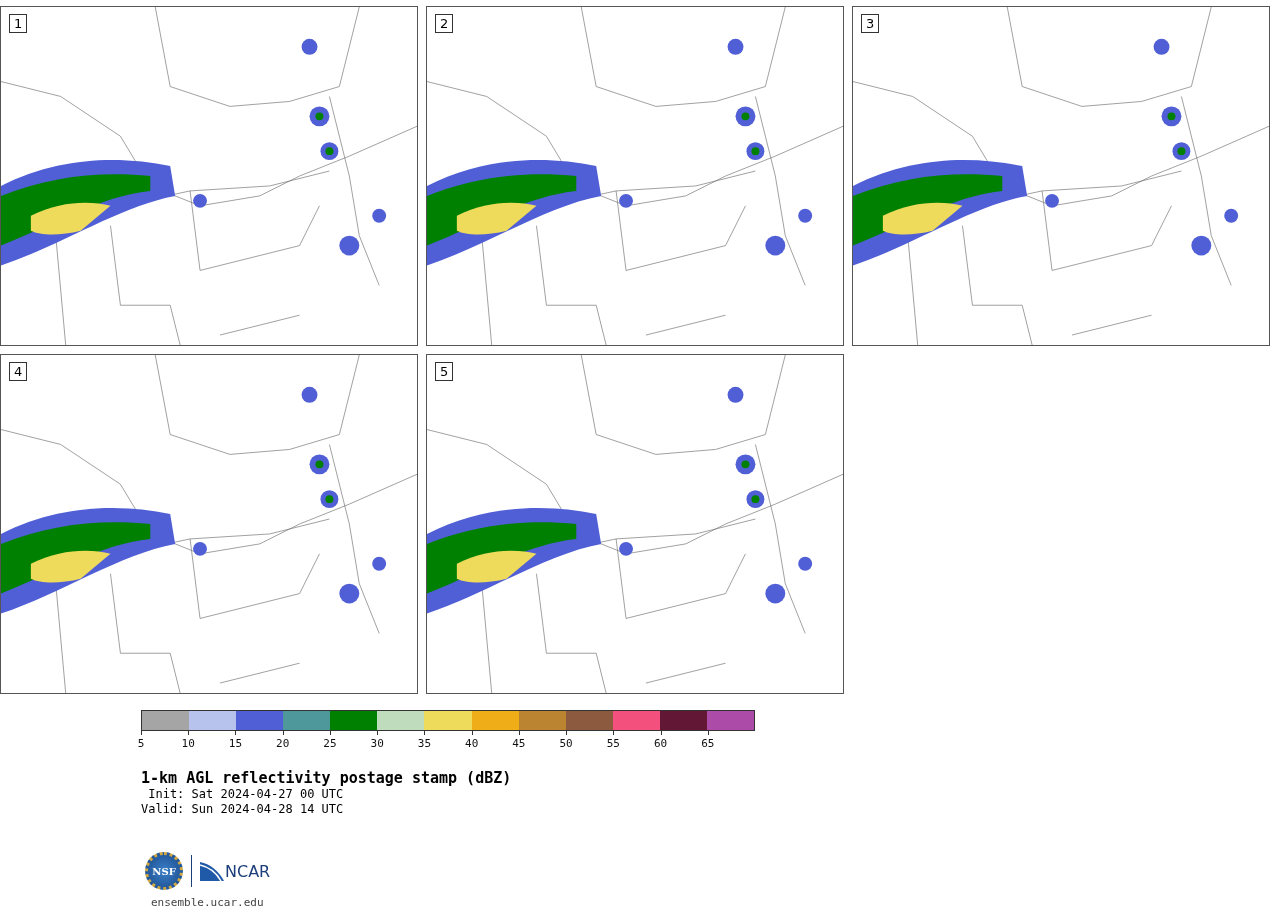 This screenshot has width=1280, height=910. I want to click on tick-label: 35, so click(424, 743).